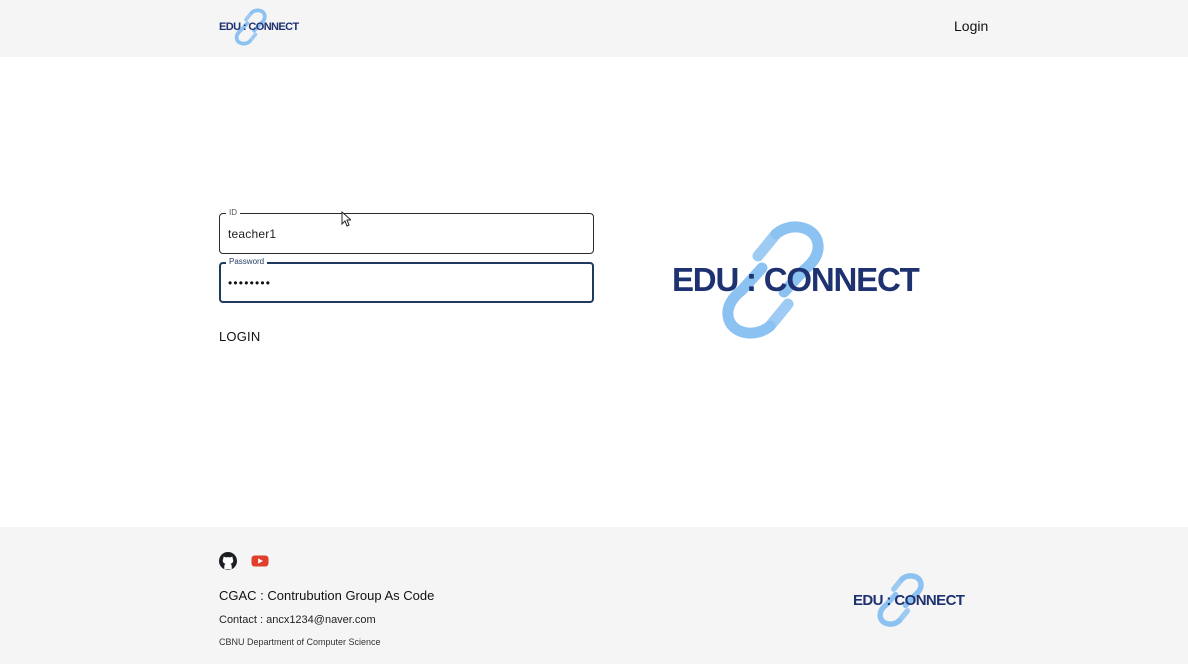  I want to click on password-field-label: Password, so click(247, 262).